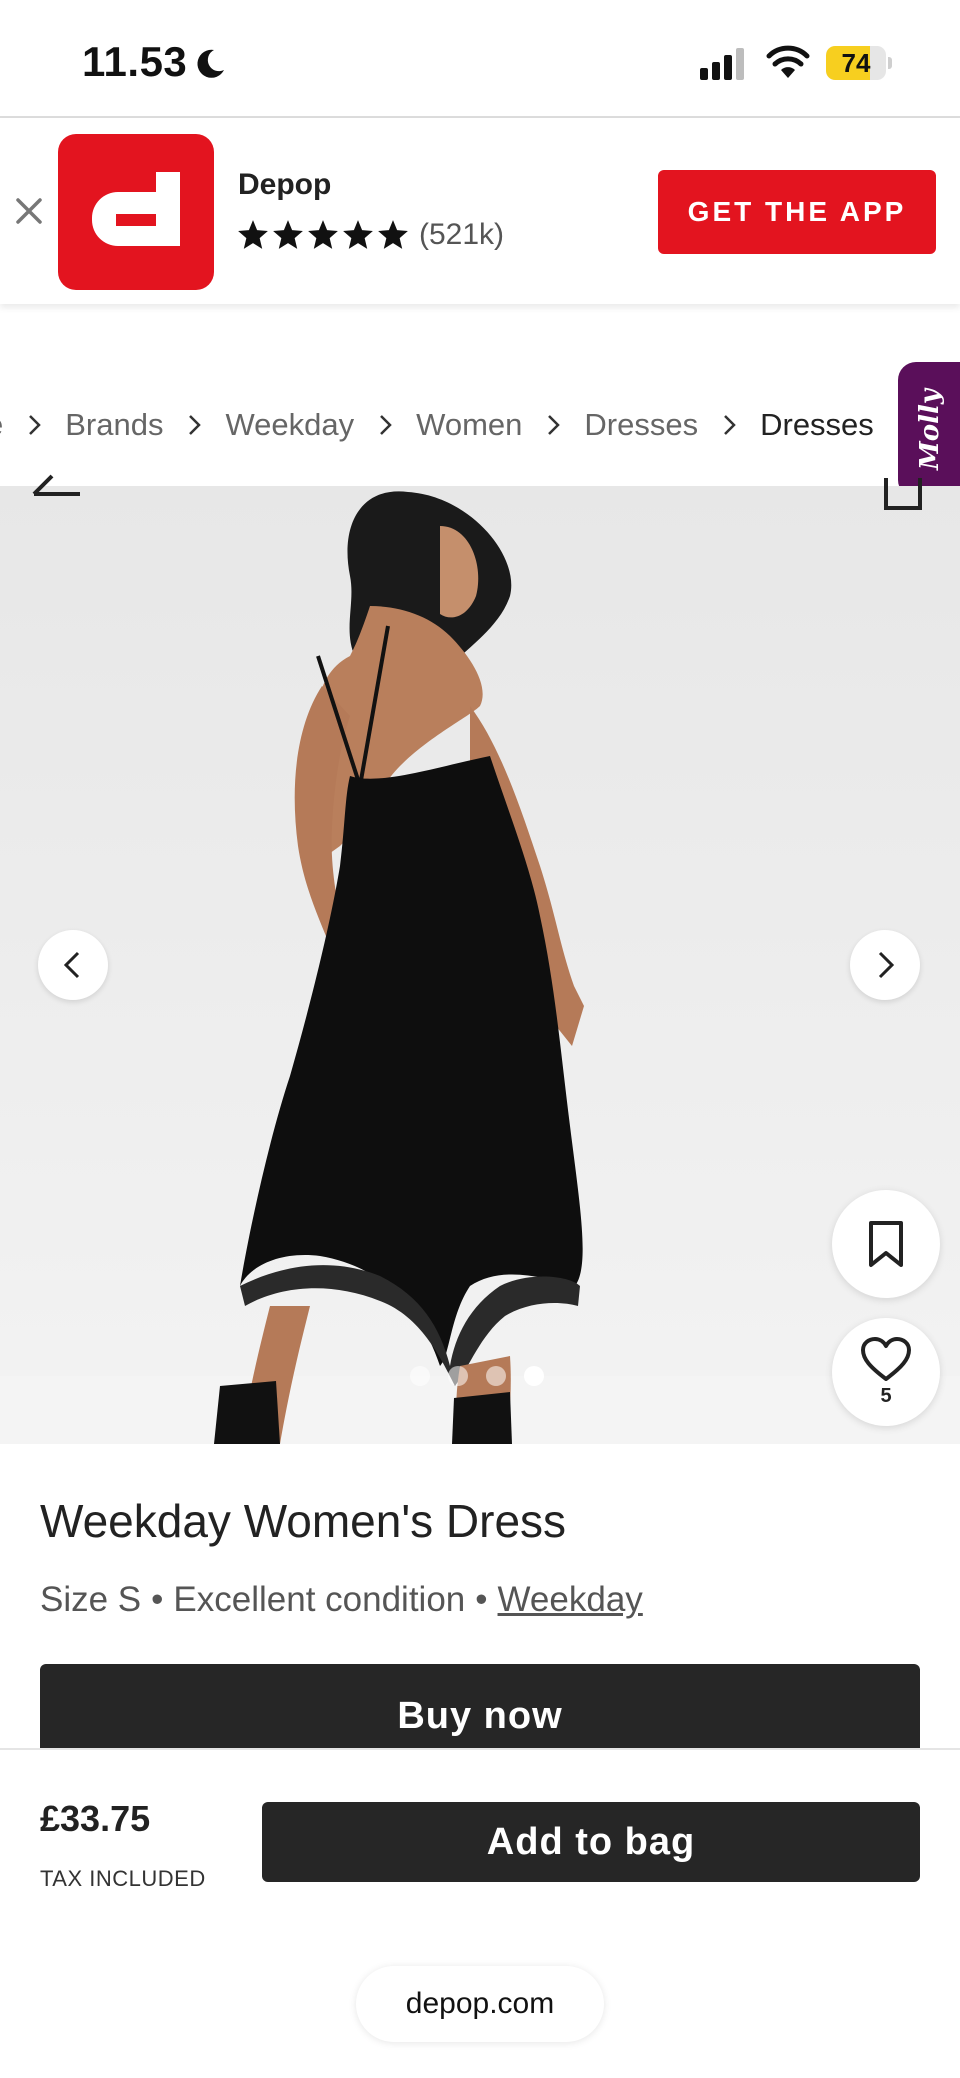  I want to click on close-icon, so click(29, 211).